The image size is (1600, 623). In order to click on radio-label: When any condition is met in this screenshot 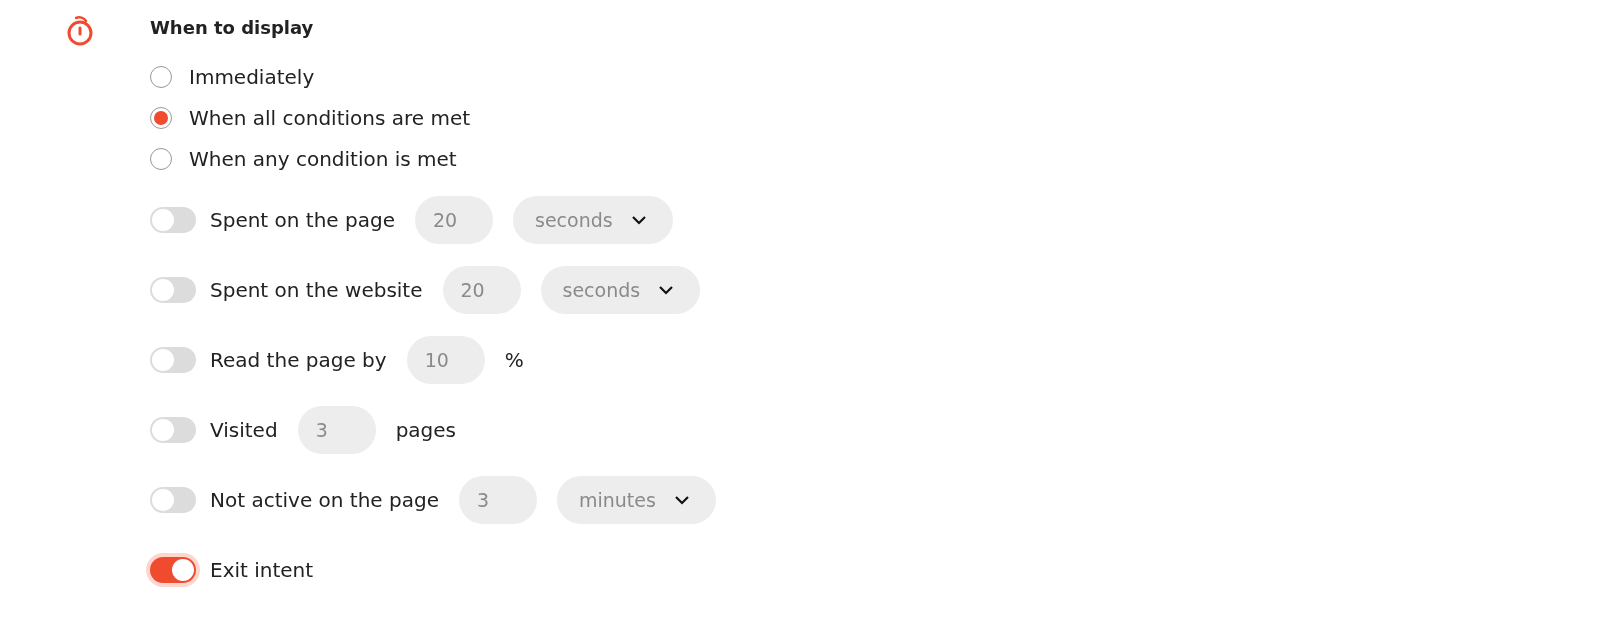, I will do `click(323, 159)`.